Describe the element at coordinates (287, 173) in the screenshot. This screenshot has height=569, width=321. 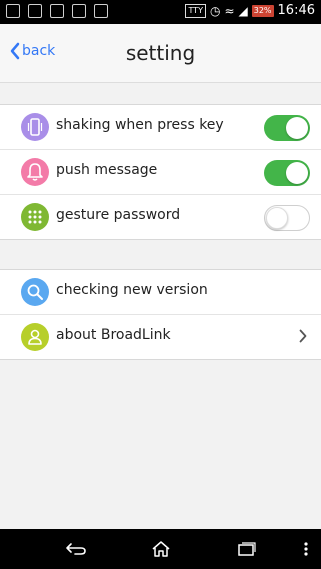
I see `push-message-toggle` at that location.